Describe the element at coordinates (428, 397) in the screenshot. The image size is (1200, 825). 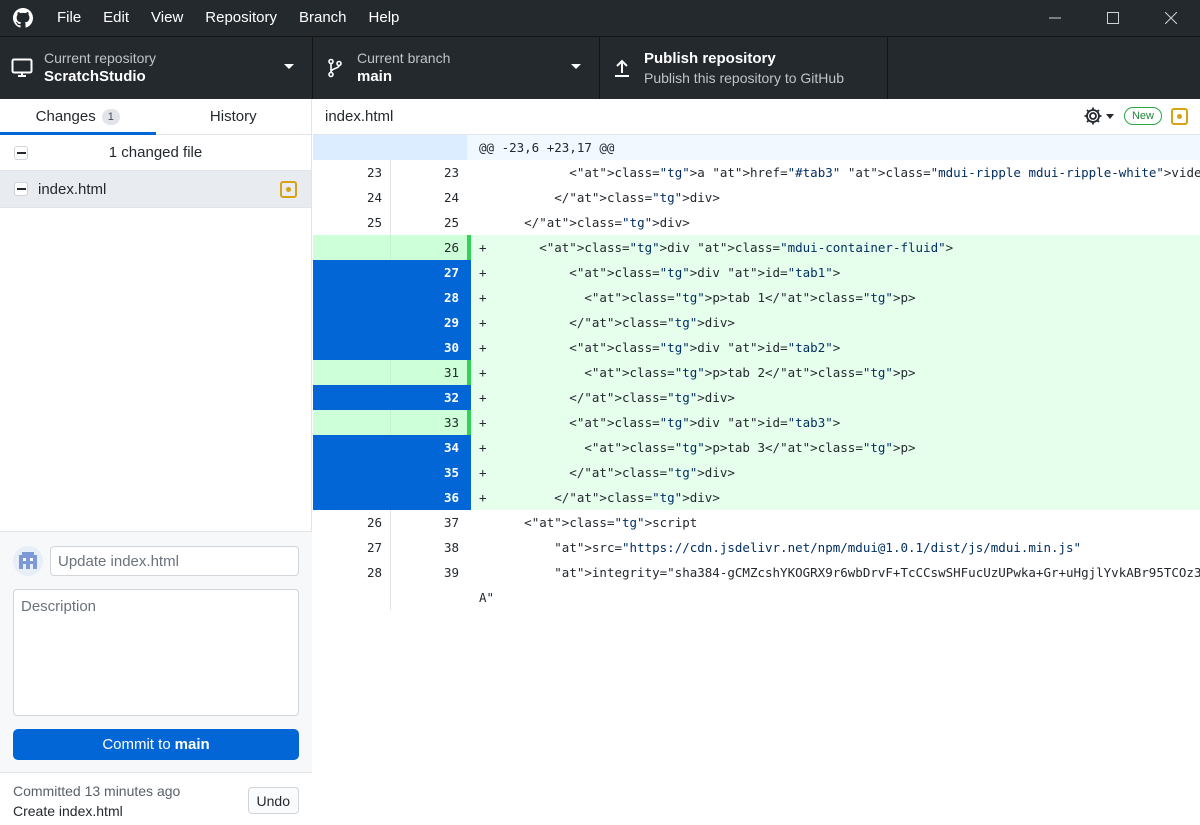
I see `new-line-number: 32` at that location.